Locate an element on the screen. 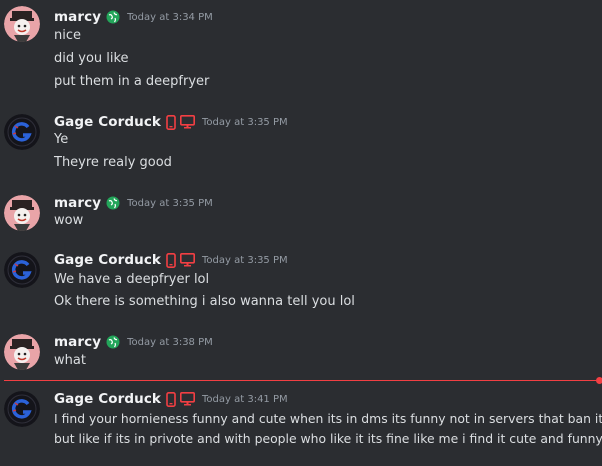  message-header: marcy Today at 3:38 PM is located at coordinates (133, 342).